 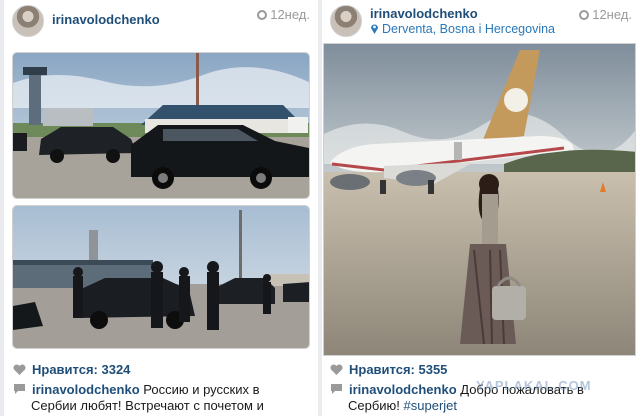 What do you see at coordinates (430, 405) in the screenshot?
I see `hashtag: #superjet` at bounding box center [430, 405].